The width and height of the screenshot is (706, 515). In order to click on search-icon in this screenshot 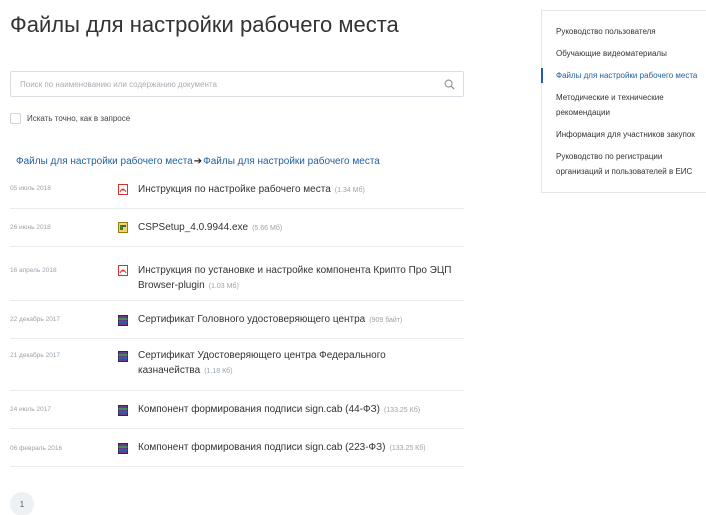, I will do `click(449, 84)`.